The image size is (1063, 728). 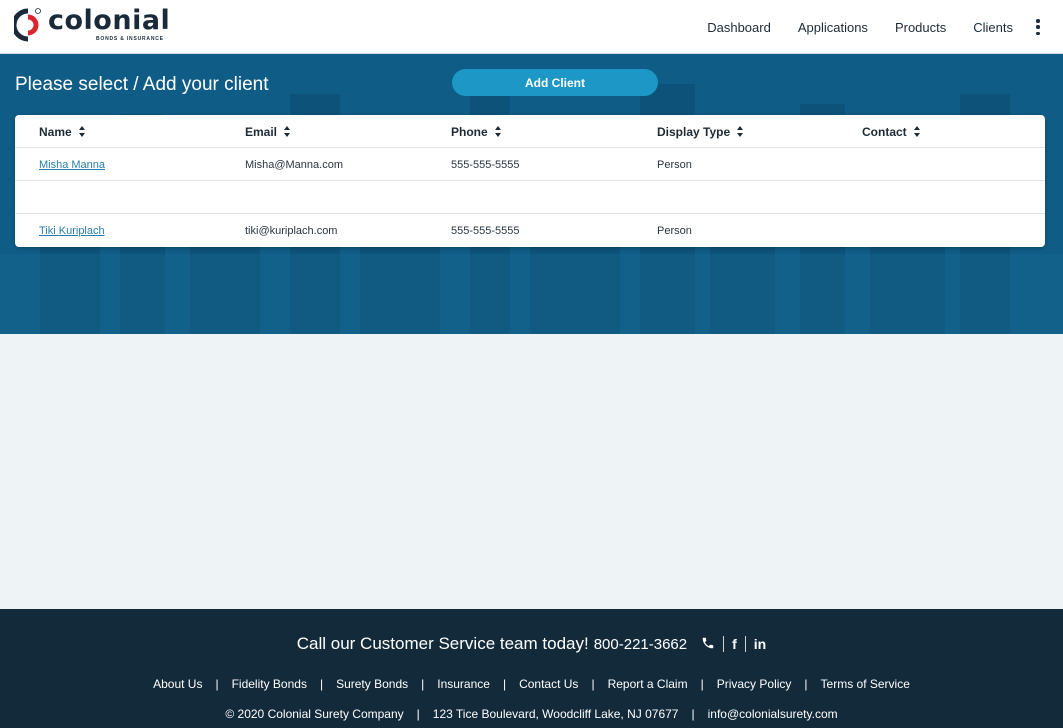 I want to click on footer-link-about-us: About Us, so click(x=177, y=684).